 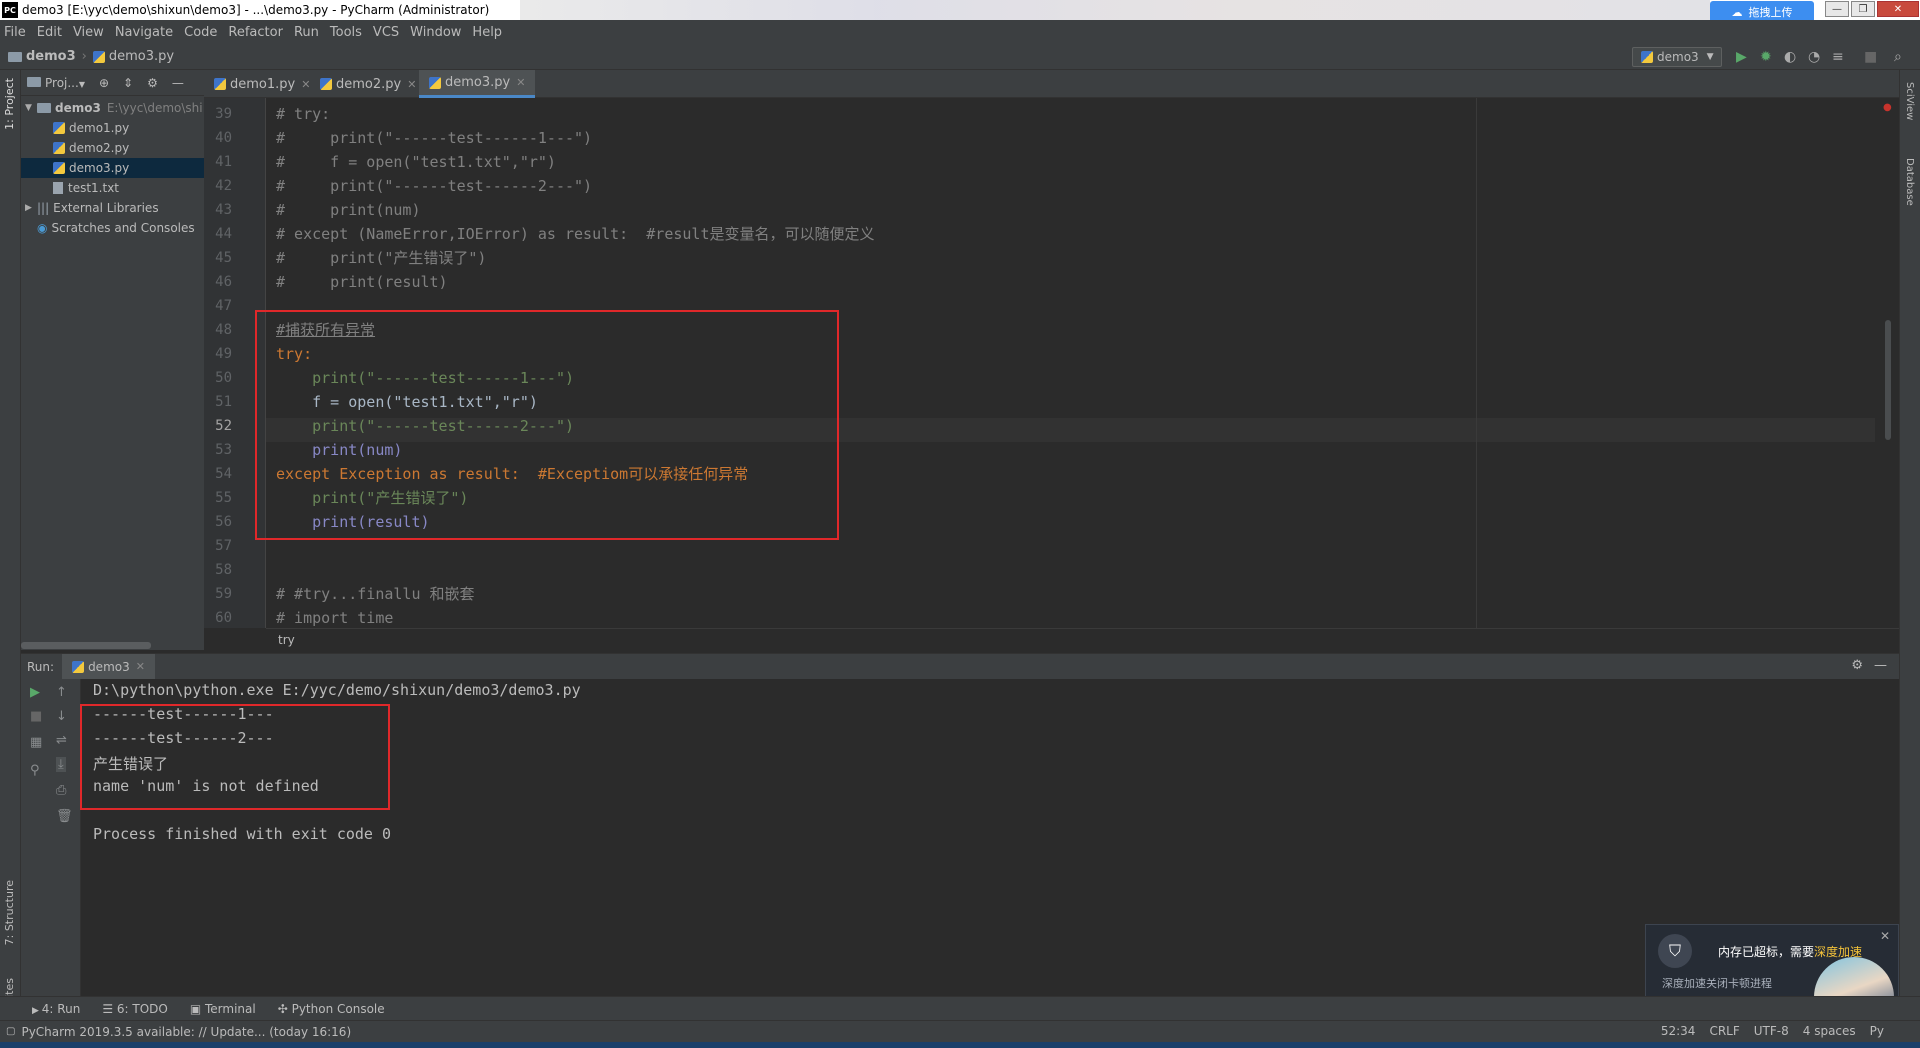 What do you see at coordinates (144, 32) in the screenshot?
I see `menu-navigate: Navigate` at bounding box center [144, 32].